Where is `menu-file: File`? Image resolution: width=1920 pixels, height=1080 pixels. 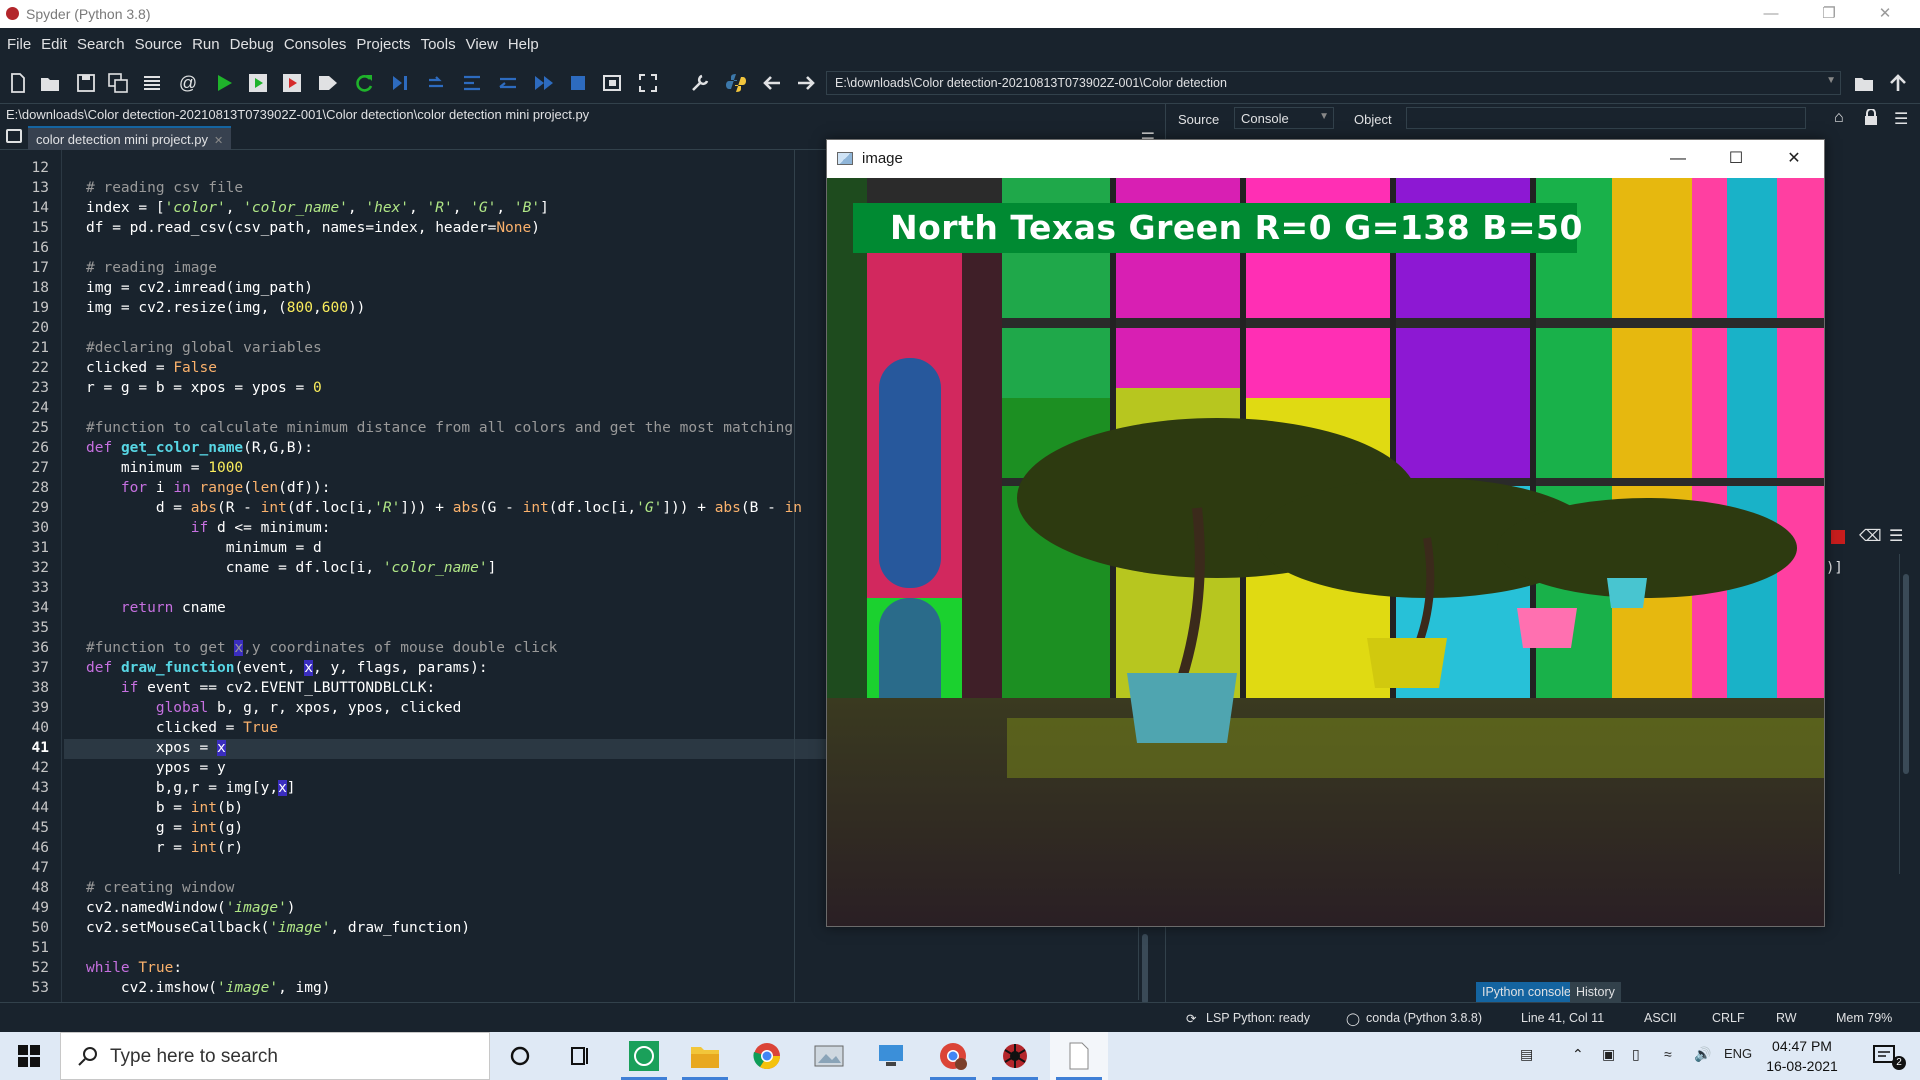 menu-file: File is located at coordinates (17, 45).